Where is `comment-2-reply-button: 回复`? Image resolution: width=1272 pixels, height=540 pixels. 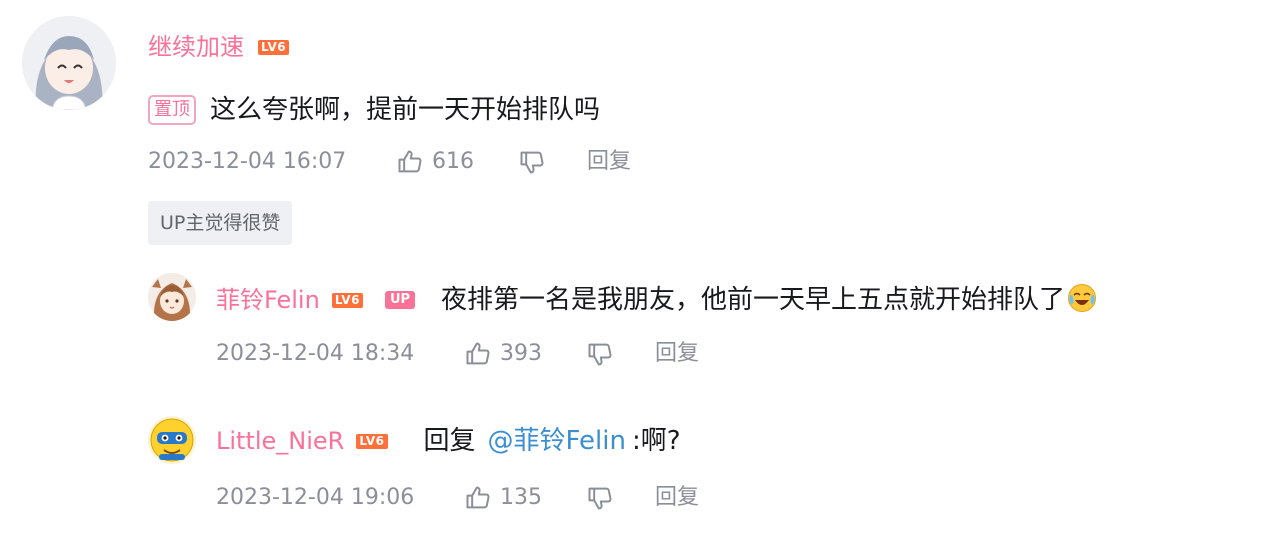 comment-2-reply-button: 回复 is located at coordinates (677, 354).